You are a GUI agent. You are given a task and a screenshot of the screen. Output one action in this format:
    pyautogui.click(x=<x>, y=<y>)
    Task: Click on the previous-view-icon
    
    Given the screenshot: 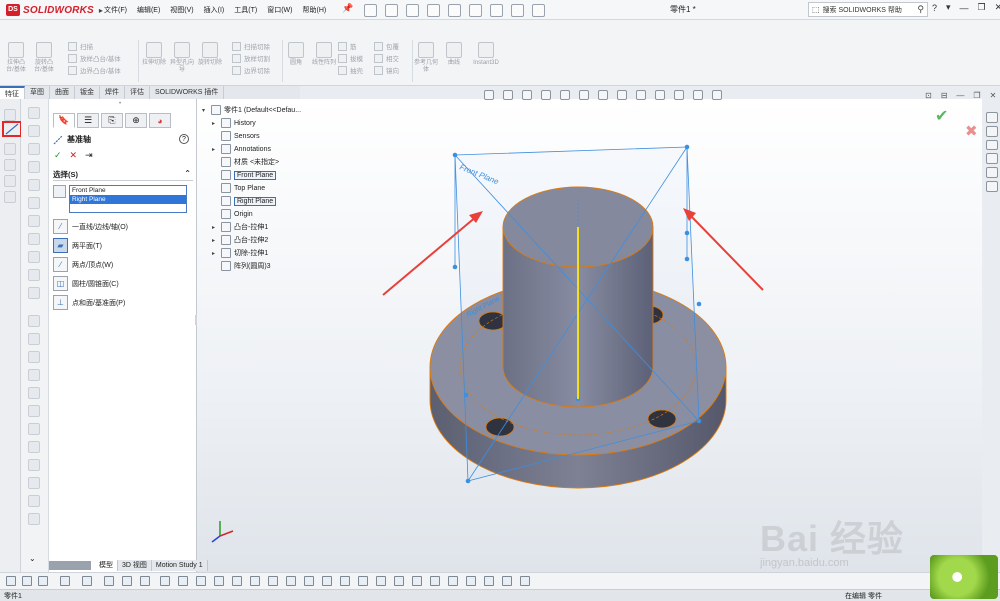 What is the action you would take?
    pyautogui.click(x=527, y=95)
    